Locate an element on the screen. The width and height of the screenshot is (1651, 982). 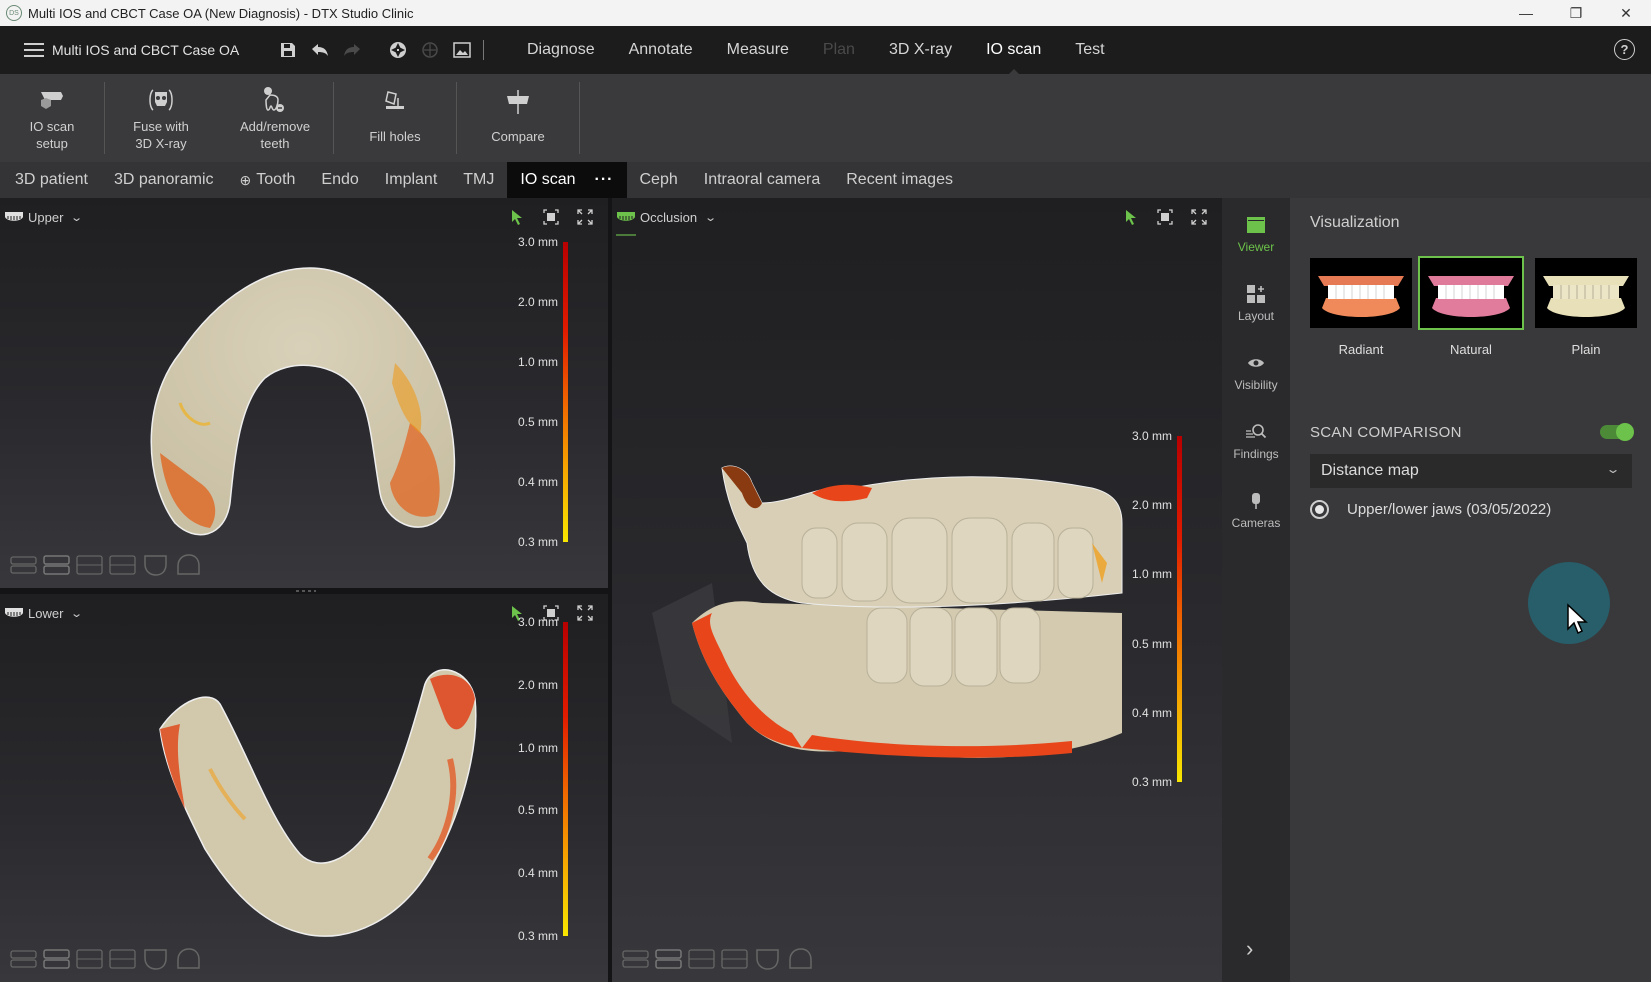
fill-holes-button: Fill holes is located at coordinates (395, 118).